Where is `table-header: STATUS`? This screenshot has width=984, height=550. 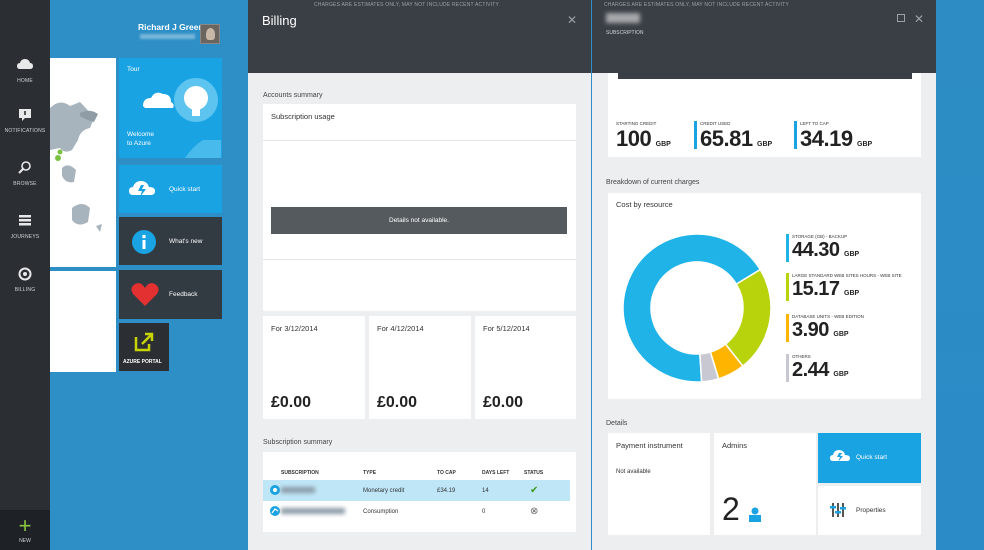 table-header: STATUS is located at coordinates (547, 473).